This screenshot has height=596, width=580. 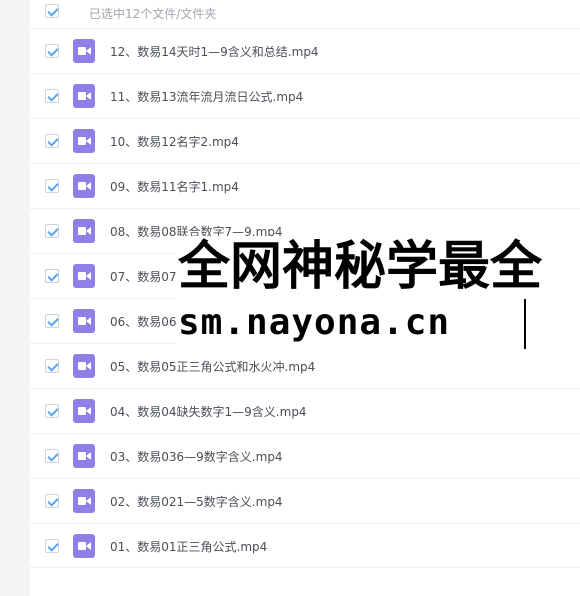 What do you see at coordinates (143, 276) in the screenshot?
I see `file-name: 07、数易07` at bounding box center [143, 276].